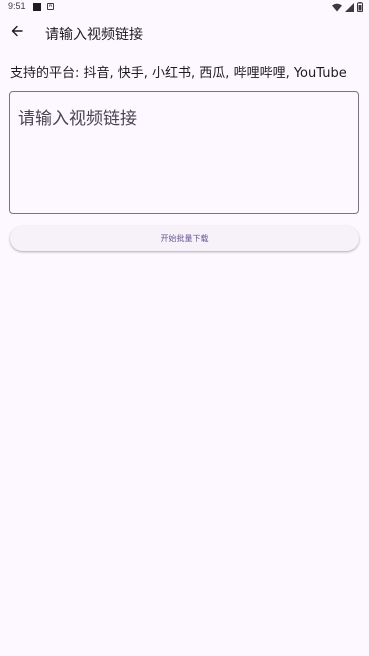 Image resolution: width=369 pixels, height=656 pixels. I want to click on page-title: 请输入视频链接, so click(94, 35).